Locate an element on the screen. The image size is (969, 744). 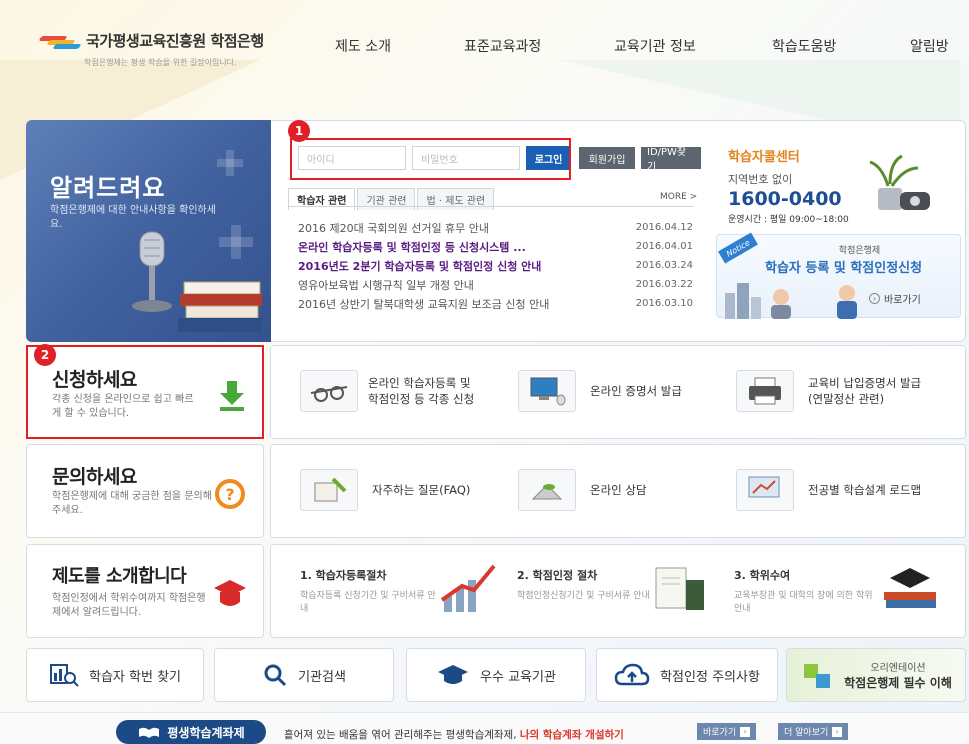
apply-description: 각종 신청을 온라인으로 쉽고 빠르게 할 수 있습니다. is located at coordinates (123, 406).